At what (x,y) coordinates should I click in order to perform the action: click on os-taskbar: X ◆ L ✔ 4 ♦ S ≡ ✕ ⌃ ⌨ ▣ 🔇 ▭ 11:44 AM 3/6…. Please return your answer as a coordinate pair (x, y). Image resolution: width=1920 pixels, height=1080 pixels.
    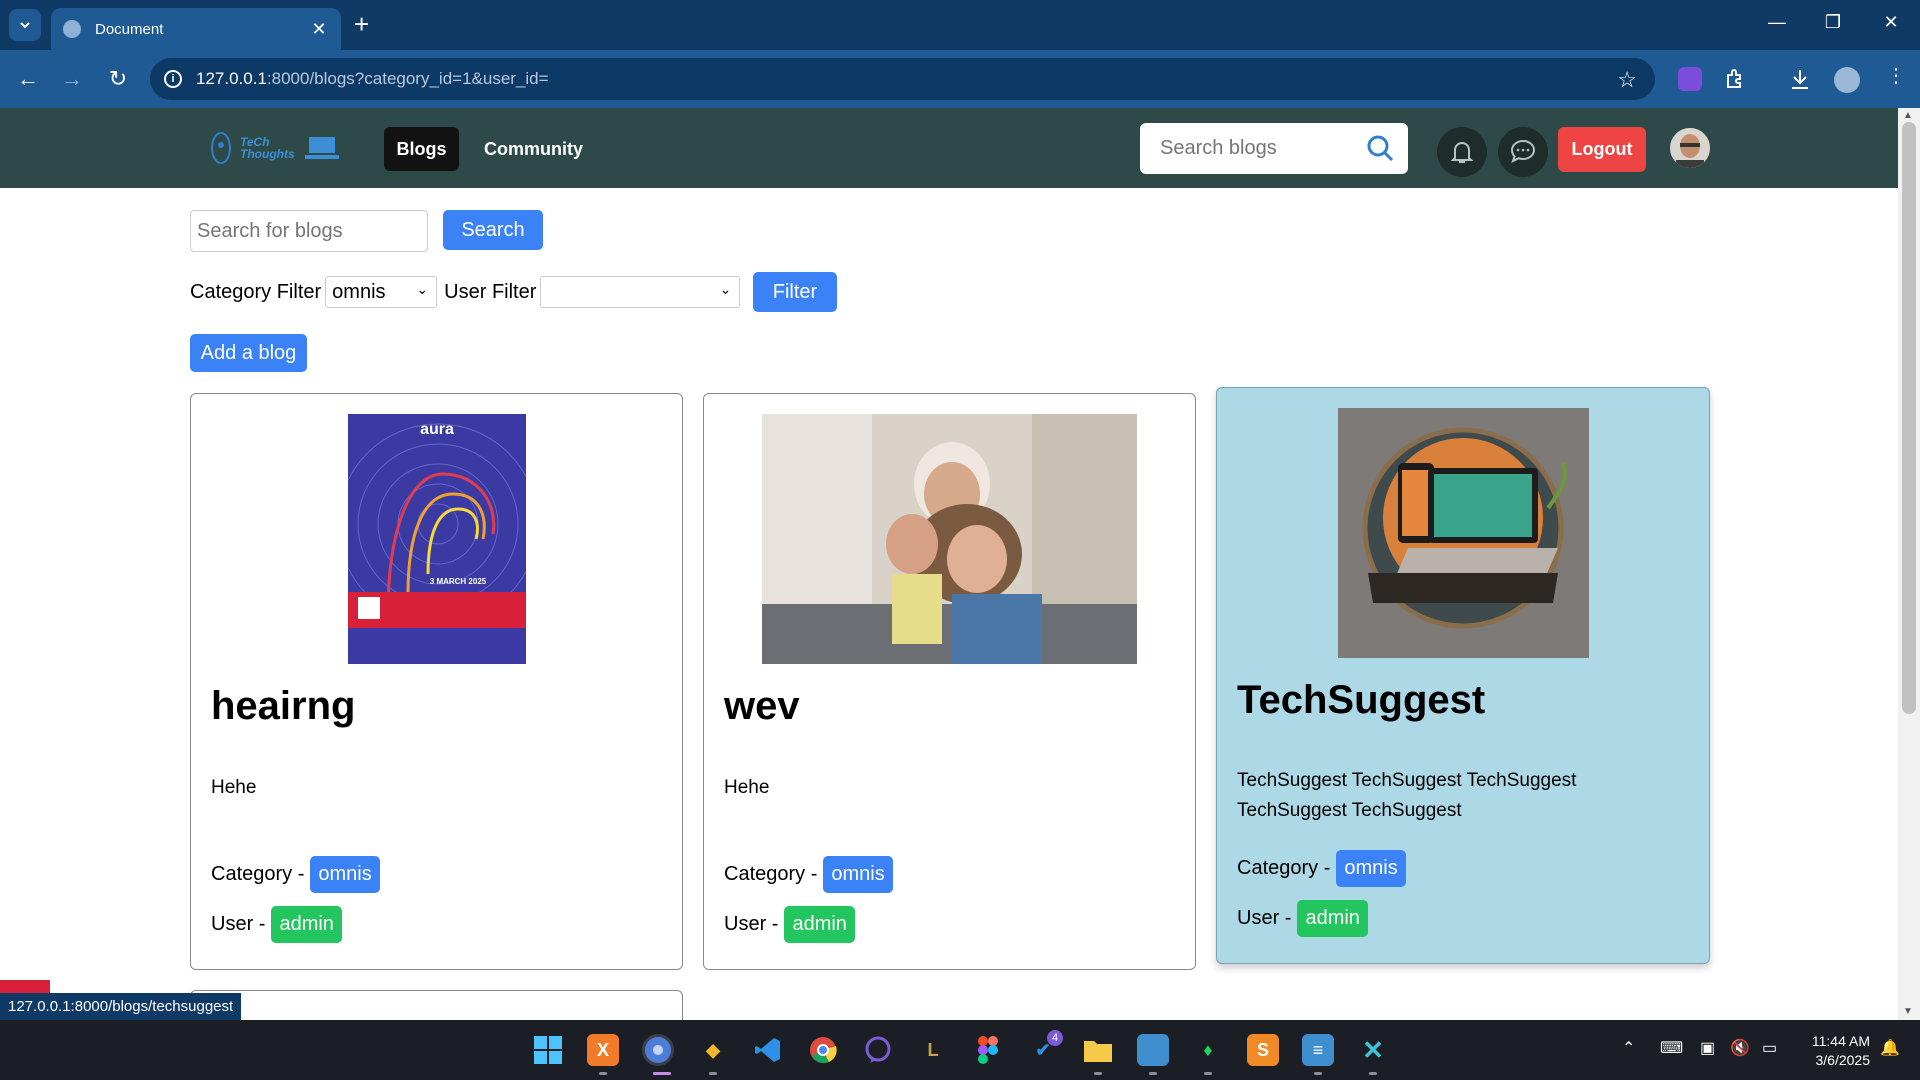
    Looking at the image, I should click on (960, 1050).